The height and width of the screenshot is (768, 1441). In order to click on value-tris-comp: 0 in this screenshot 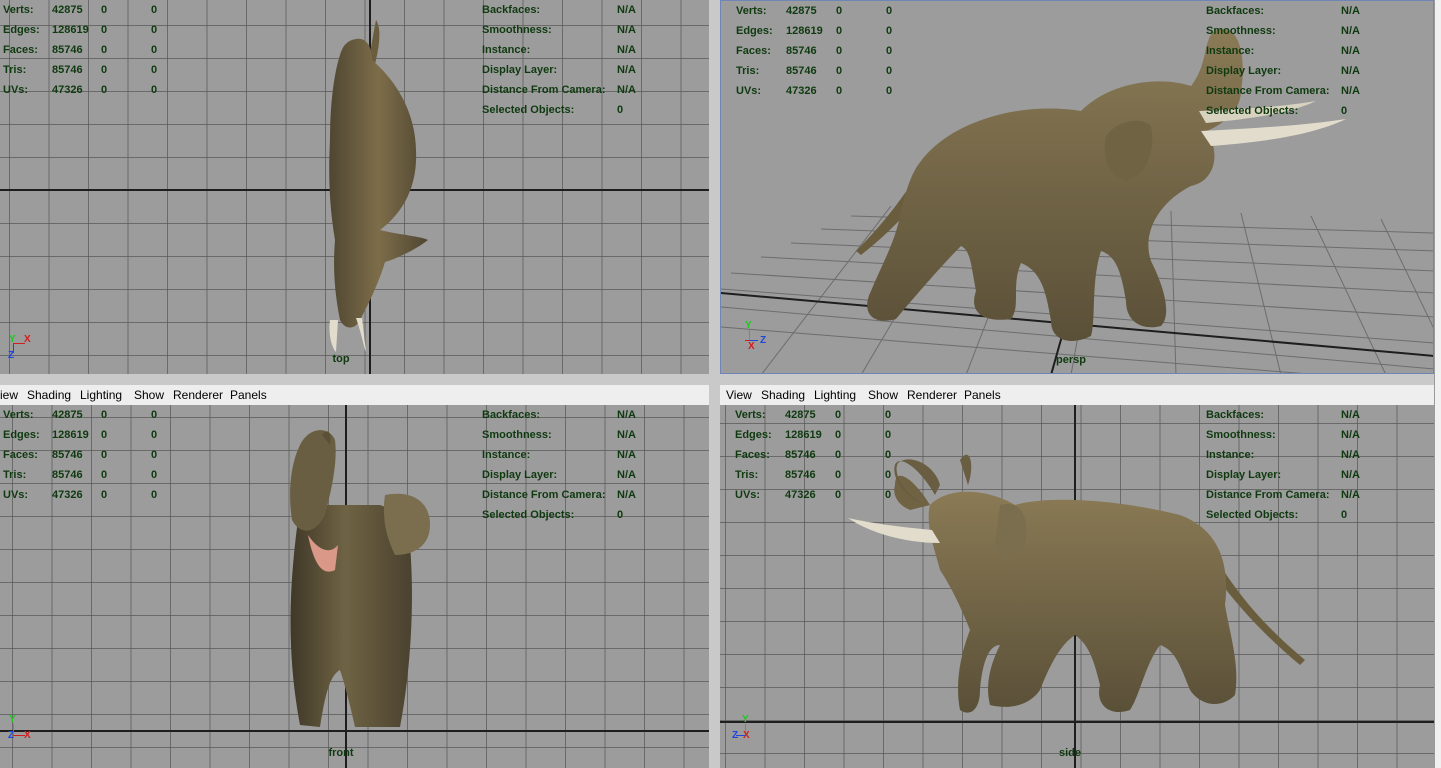, I will do `click(154, 70)`.